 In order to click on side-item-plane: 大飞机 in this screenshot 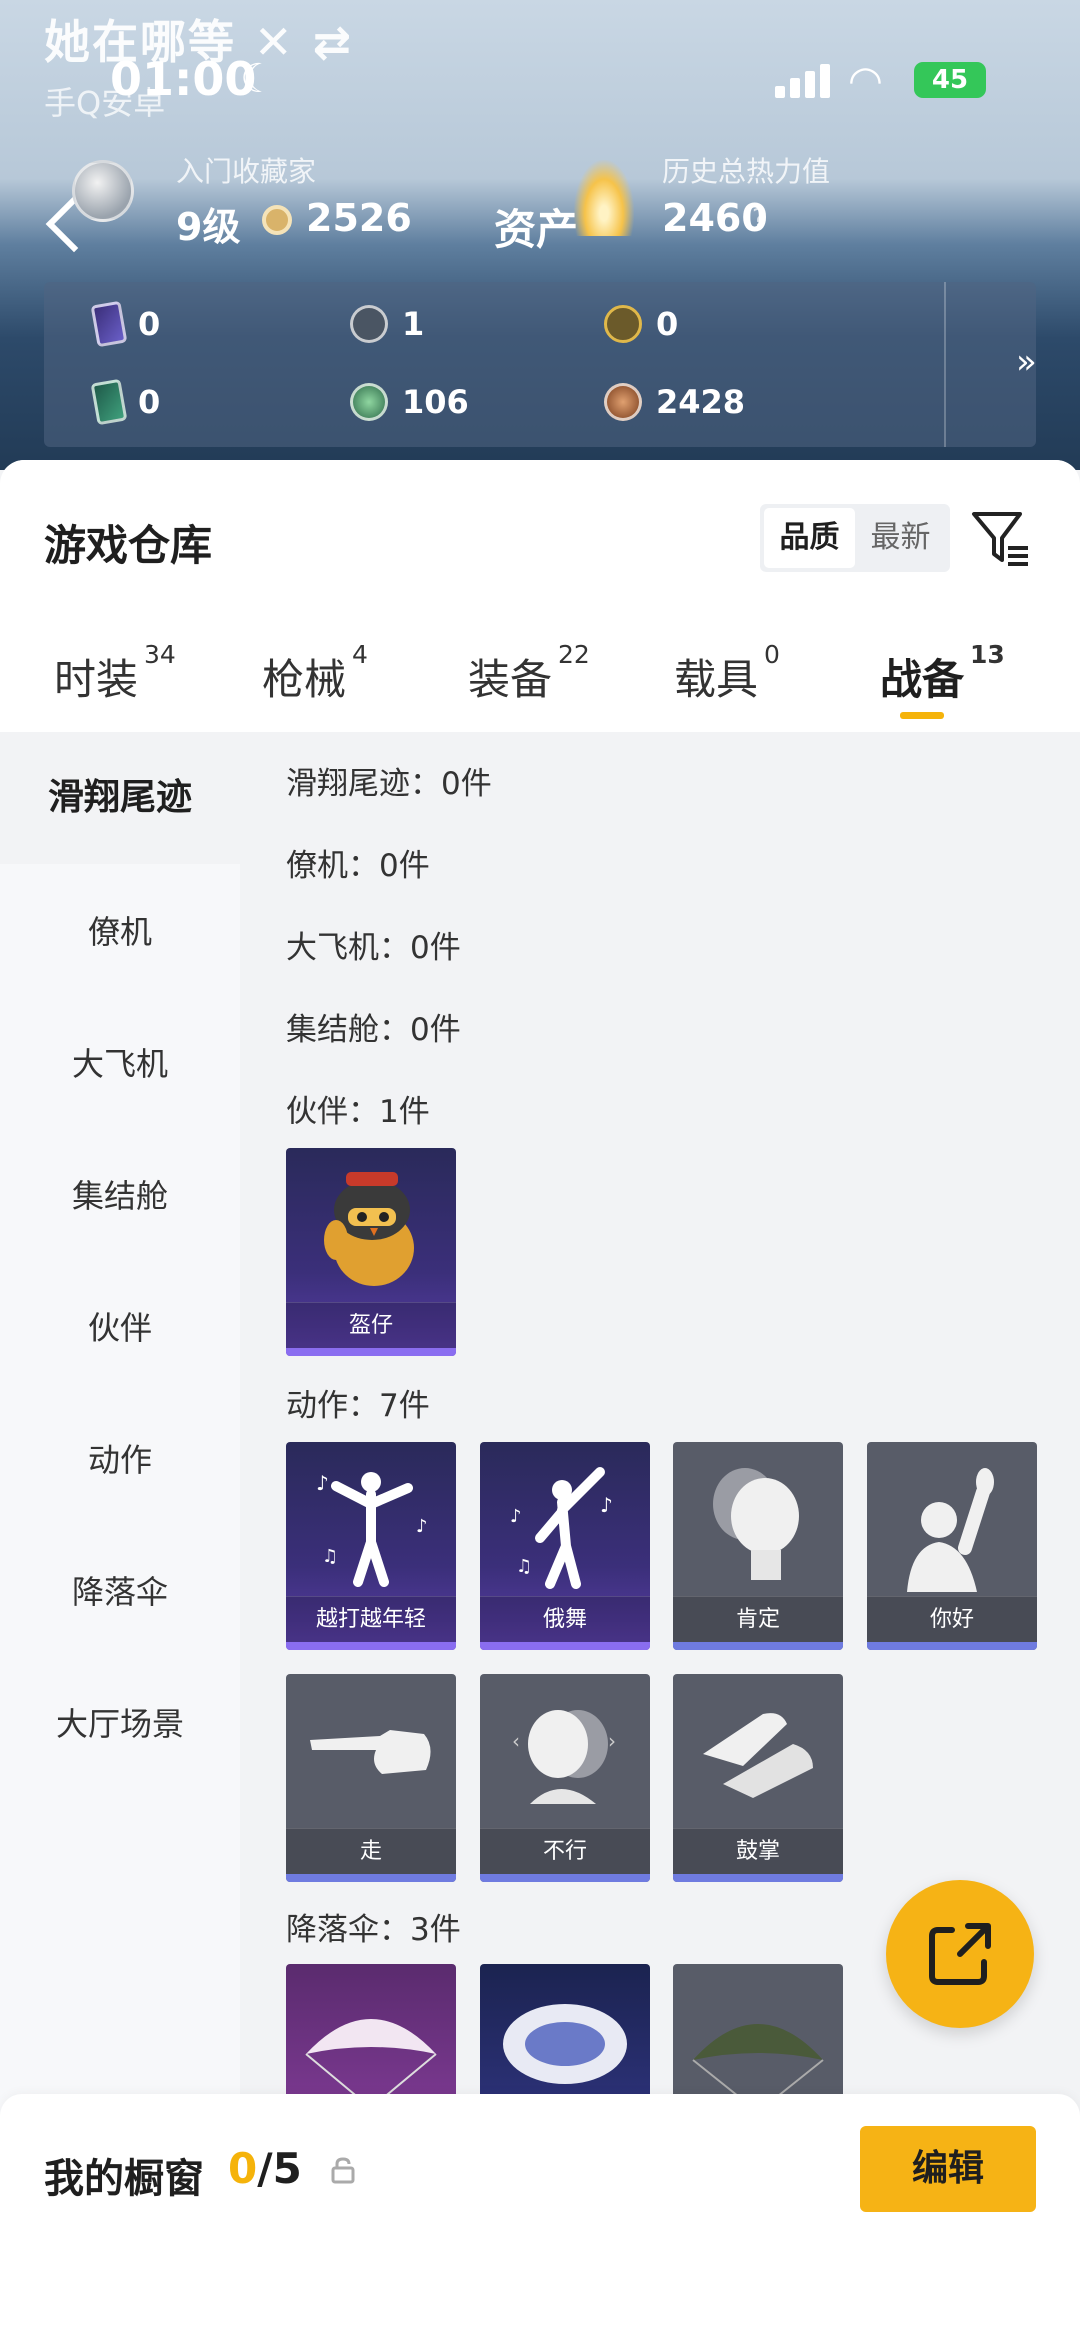, I will do `click(120, 1064)`.